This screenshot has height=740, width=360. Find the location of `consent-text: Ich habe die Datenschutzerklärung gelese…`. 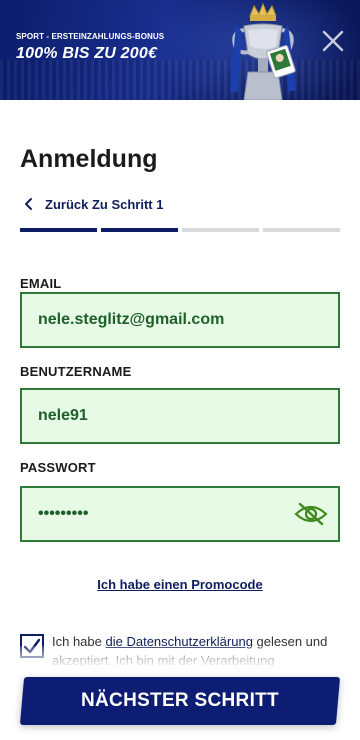

consent-text: Ich habe die Datenschutzerklärung gelese… is located at coordinates (196, 650).